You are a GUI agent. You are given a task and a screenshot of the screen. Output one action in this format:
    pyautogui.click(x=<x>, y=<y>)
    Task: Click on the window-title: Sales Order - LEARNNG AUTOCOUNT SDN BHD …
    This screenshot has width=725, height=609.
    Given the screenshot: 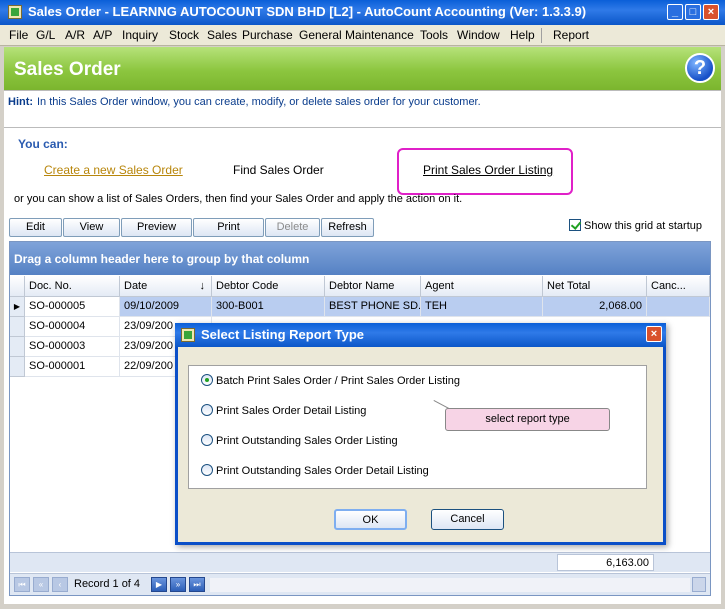 What is the action you would take?
    pyautogui.click(x=307, y=11)
    